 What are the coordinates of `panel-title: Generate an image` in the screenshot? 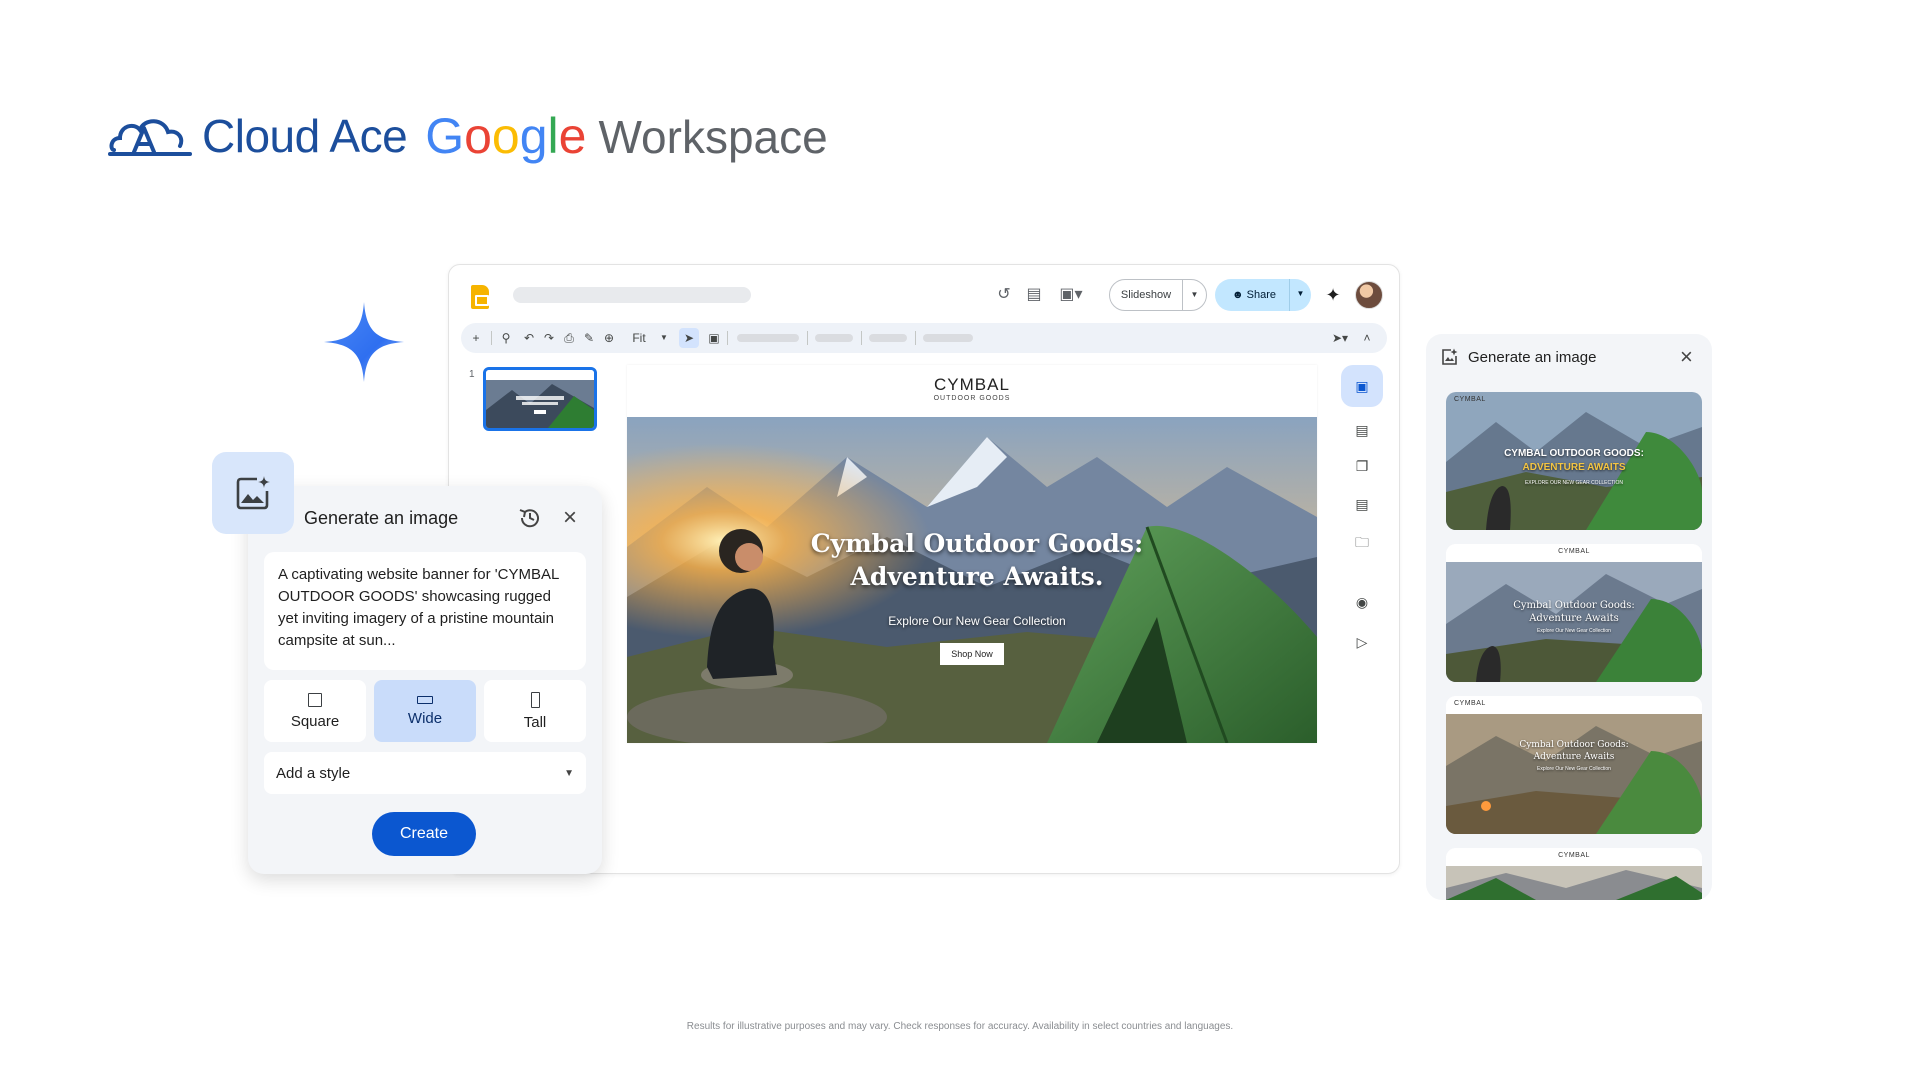 It's located at (1532, 357).